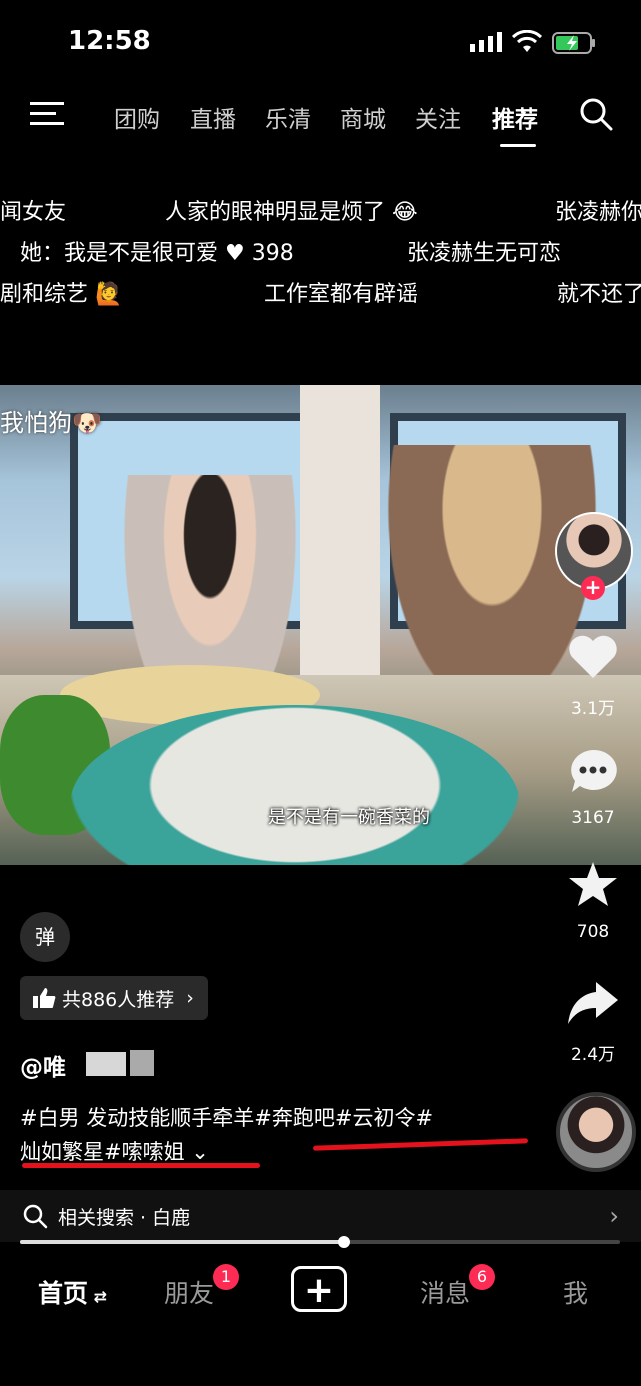 The width and height of the screenshot is (641, 1386). What do you see at coordinates (61, 294) in the screenshot?
I see `danmaku-comment: 剧和综艺 🙋` at bounding box center [61, 294].